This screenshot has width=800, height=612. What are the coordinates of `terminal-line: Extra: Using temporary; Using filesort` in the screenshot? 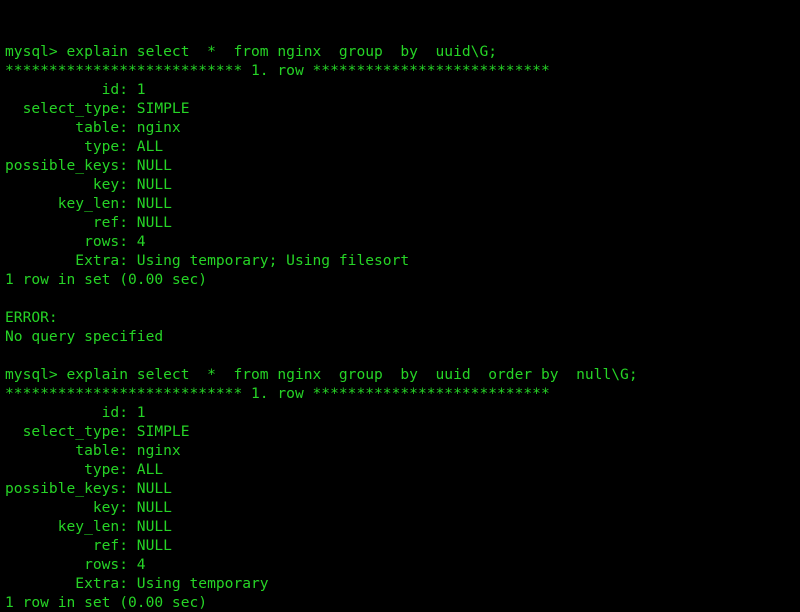 It's located at (207, 260).